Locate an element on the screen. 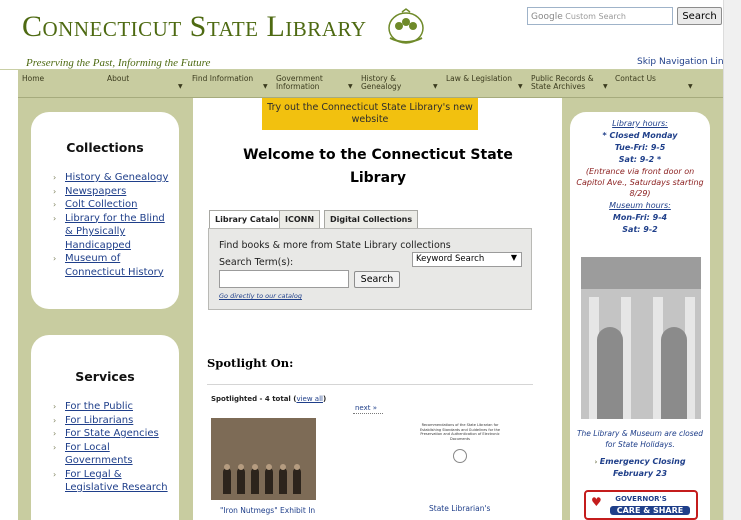 The height and width of the screenshot is (520, 741). nav-public-records: Public Records & State Archives is located at coordinates (565, 83).